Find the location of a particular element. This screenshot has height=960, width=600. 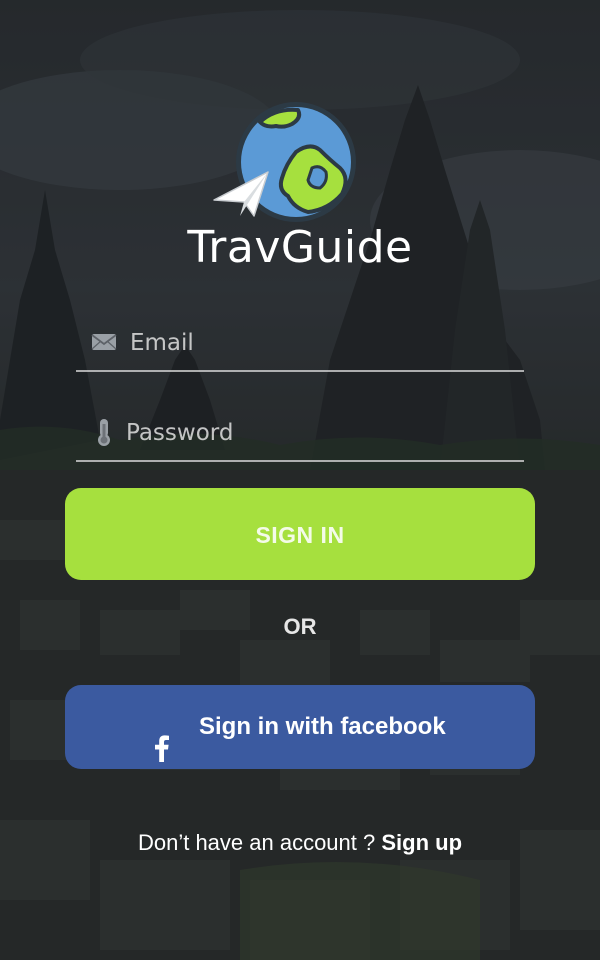

envelope-icon is located at coordinates (104, 342).